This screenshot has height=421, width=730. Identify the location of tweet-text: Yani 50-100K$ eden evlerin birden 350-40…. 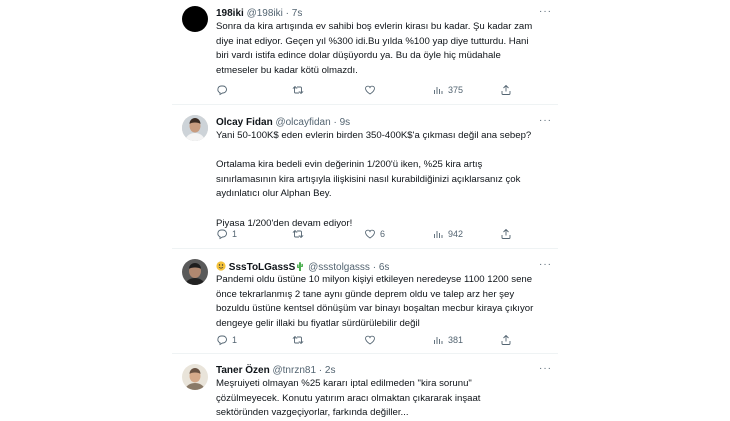
(384, 180).